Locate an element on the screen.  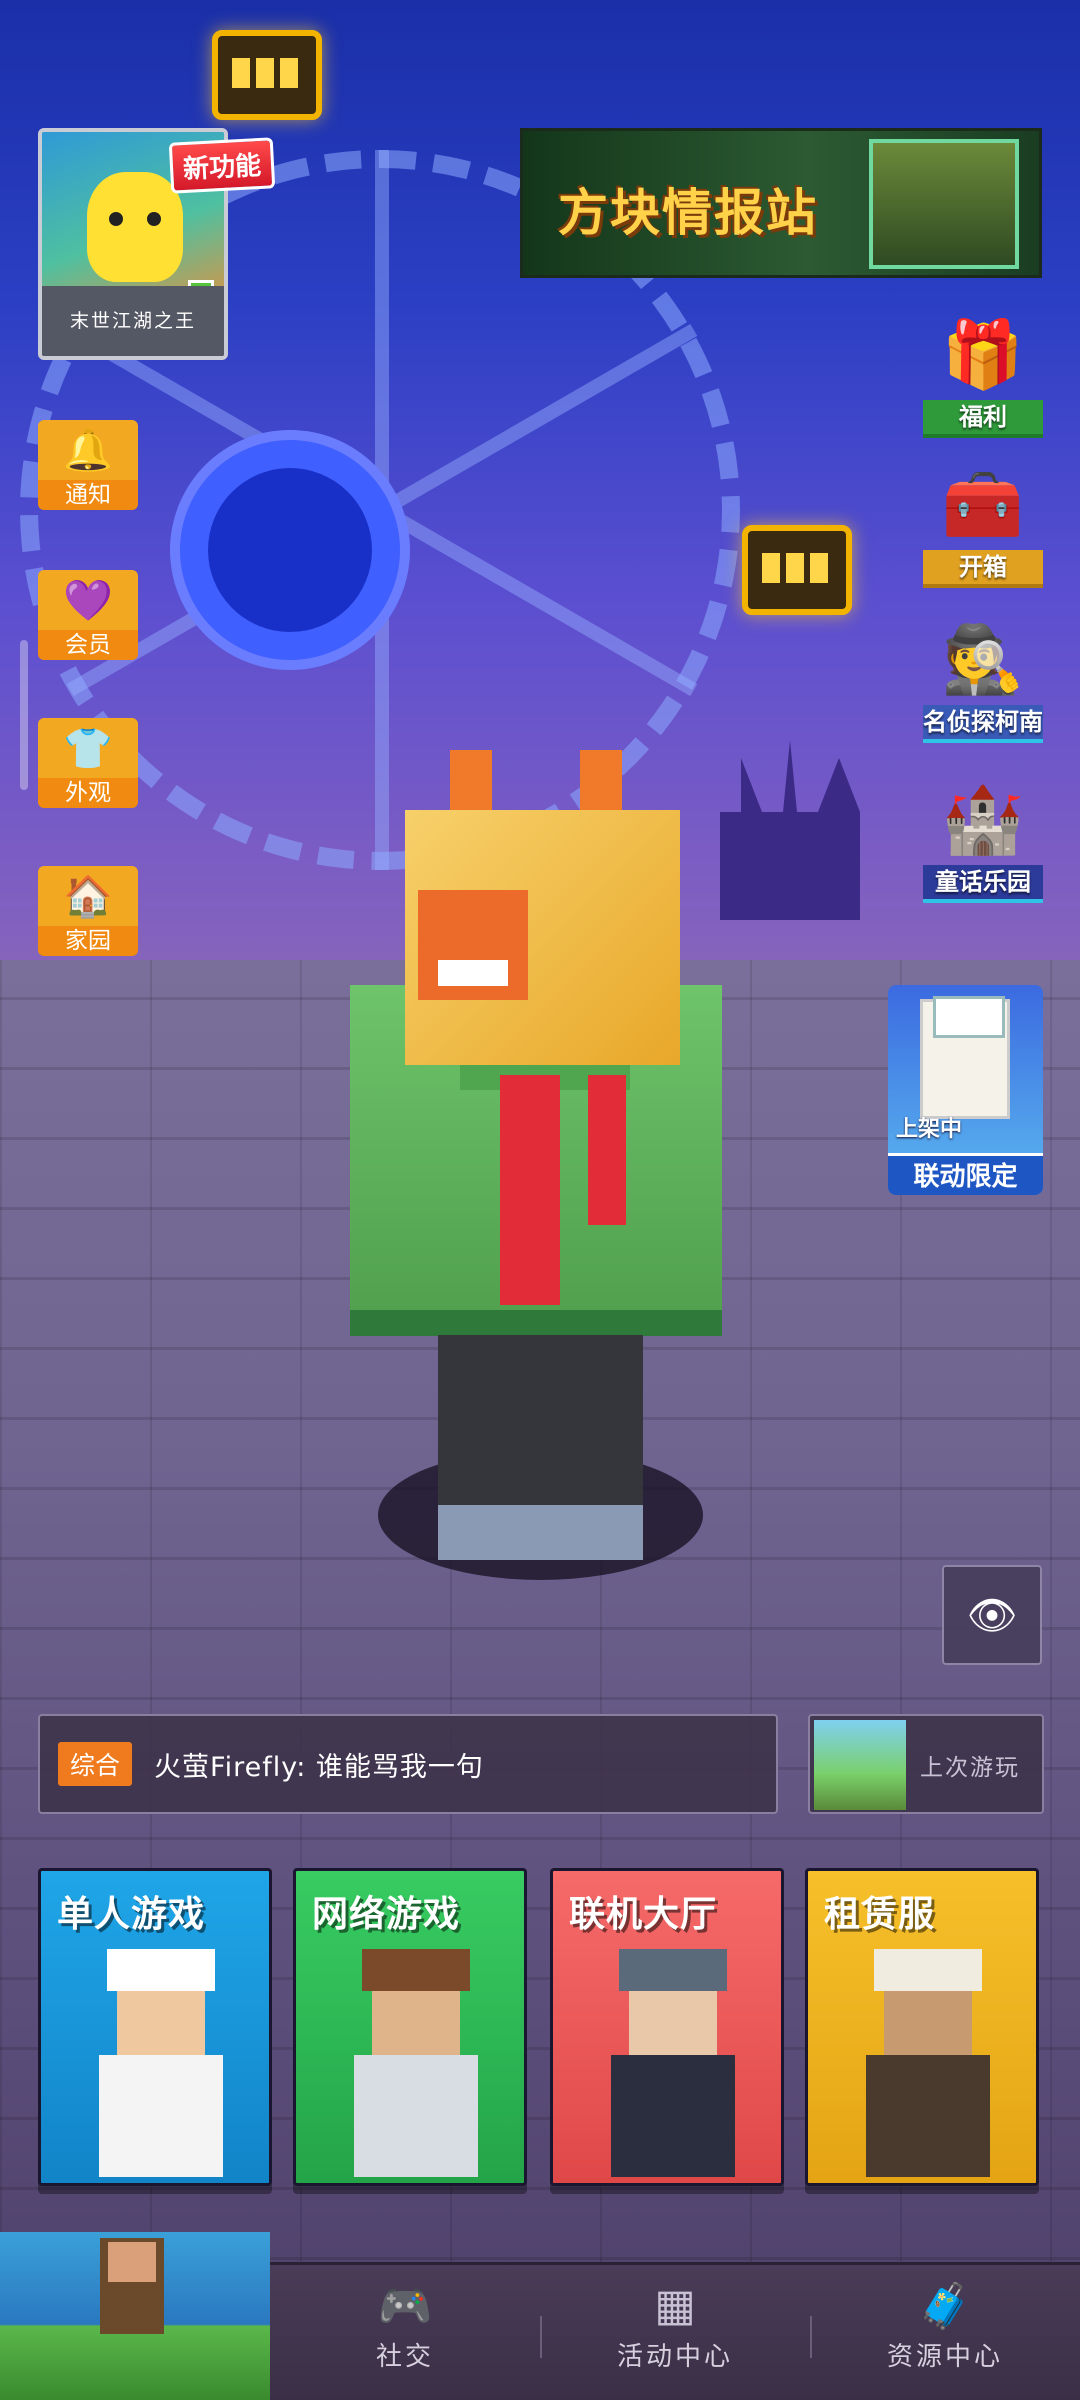
gamepad-icon: 🎮 is located at coordinates (405, 2306).